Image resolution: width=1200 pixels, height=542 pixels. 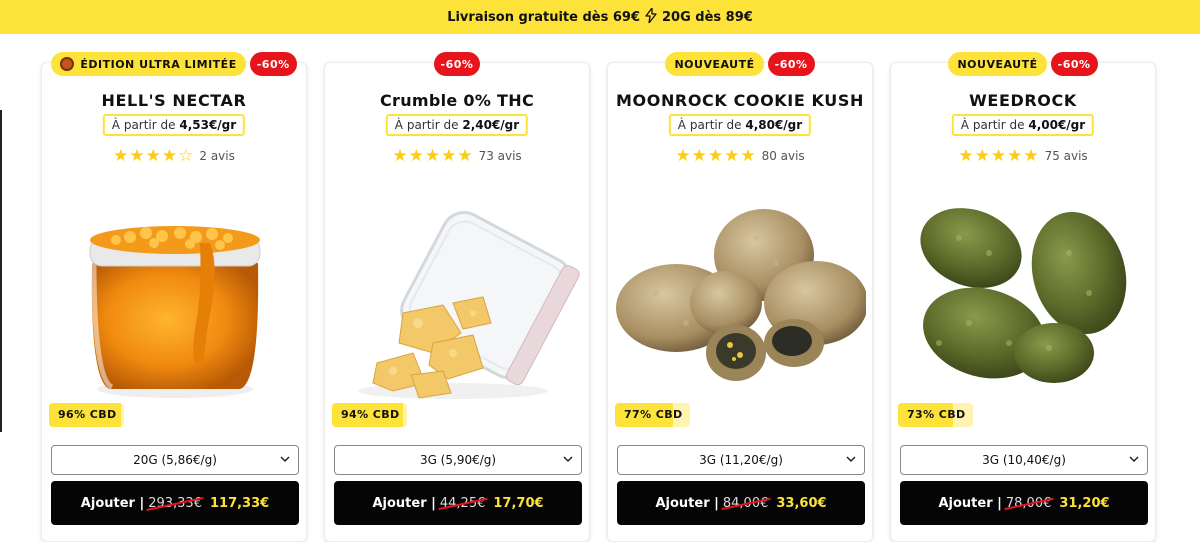 I want to click on review-count: 75 avis, so click(x=1066, y=156).